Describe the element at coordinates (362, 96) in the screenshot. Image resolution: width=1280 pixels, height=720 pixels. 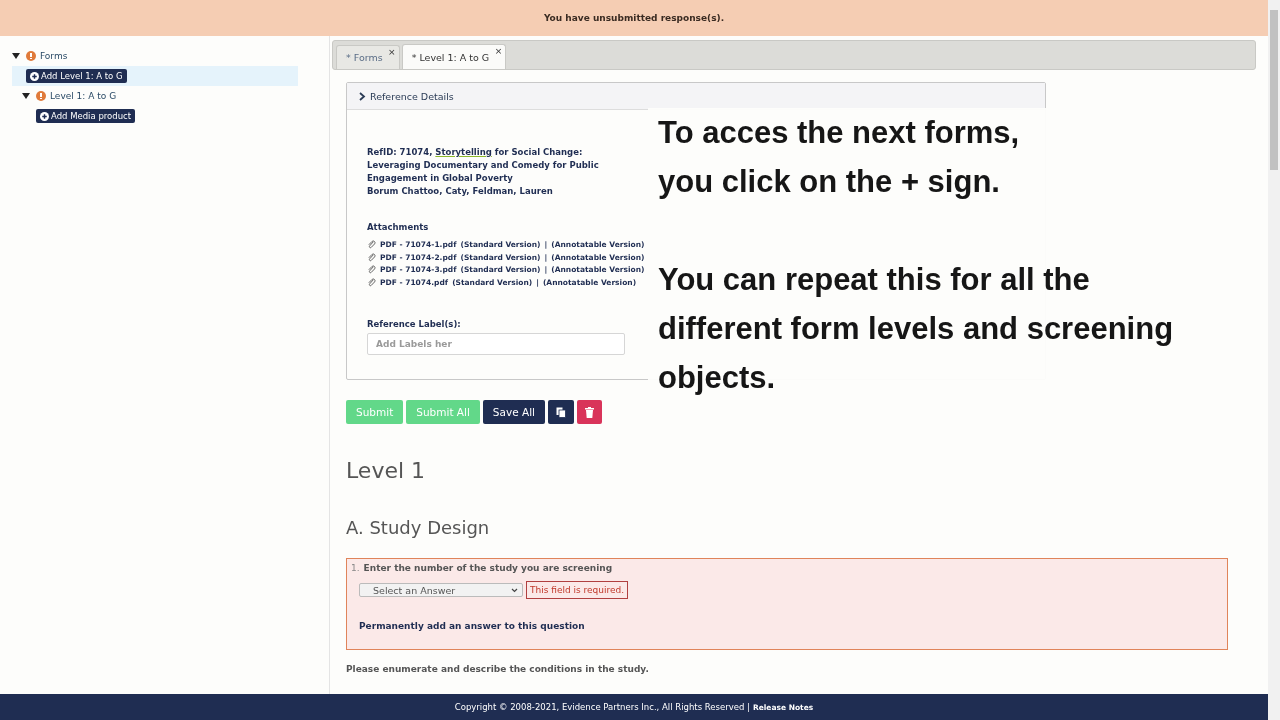
I see `chevron-icon` at that location.